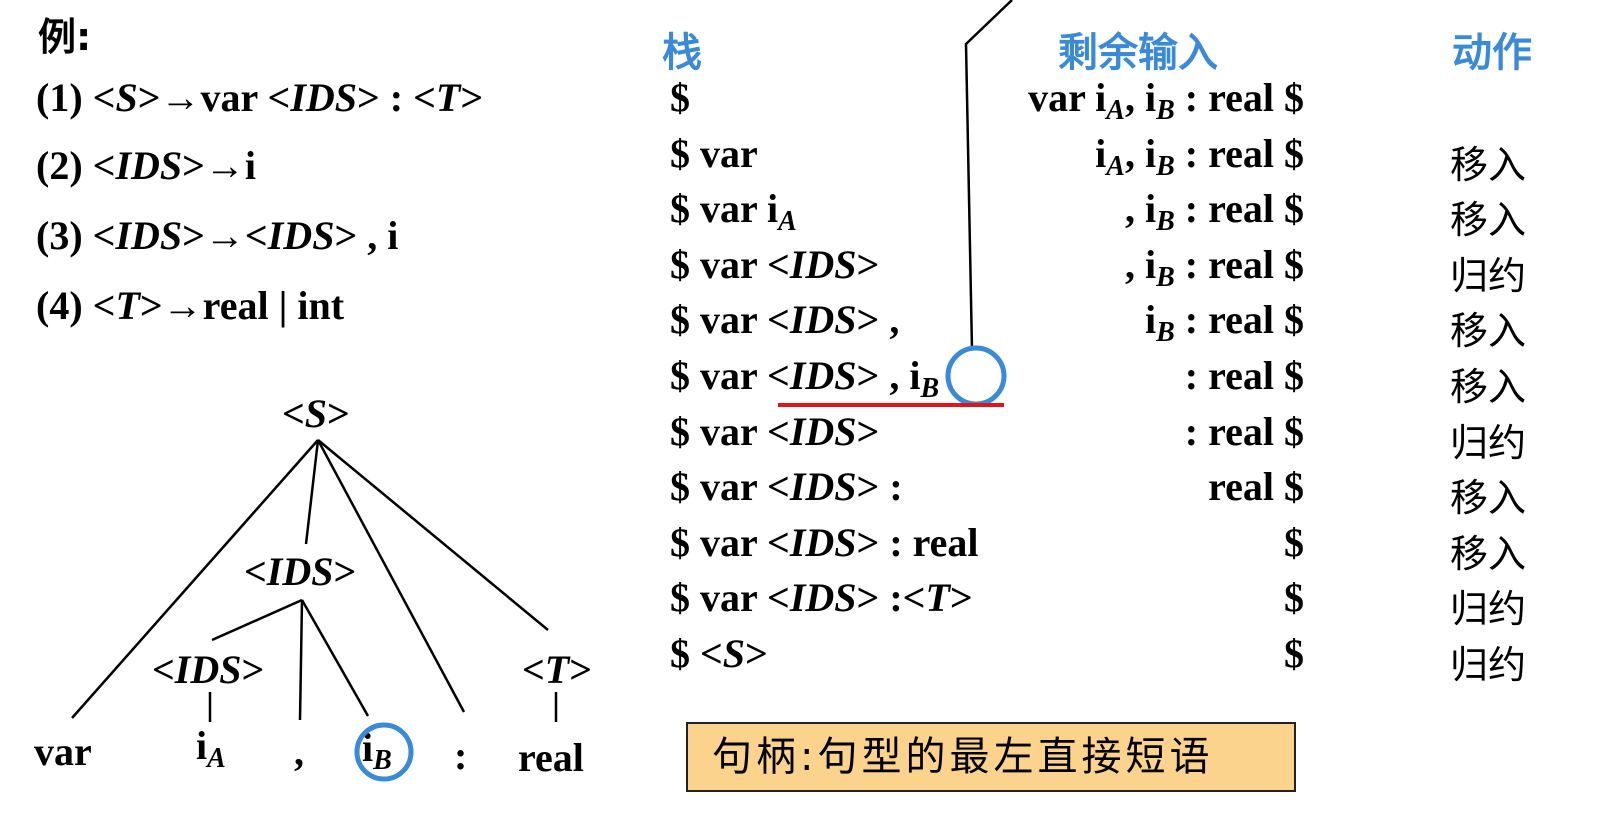 The height and width of the screenshot is (834, 1604). I want to click on stack-ib-highlight-circle, so click(976, 376).